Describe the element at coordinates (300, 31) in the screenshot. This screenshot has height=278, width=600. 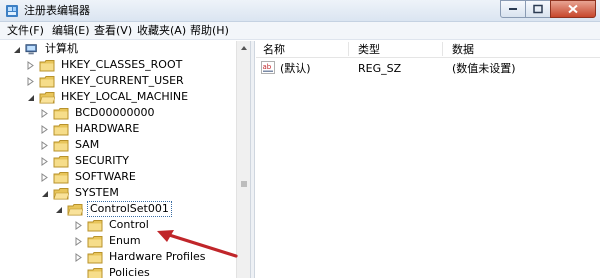
I see `menu-bar: 文件(F) 编辑(E) 查看(V) 收藏夹(A) 帮助(H)` at that location.